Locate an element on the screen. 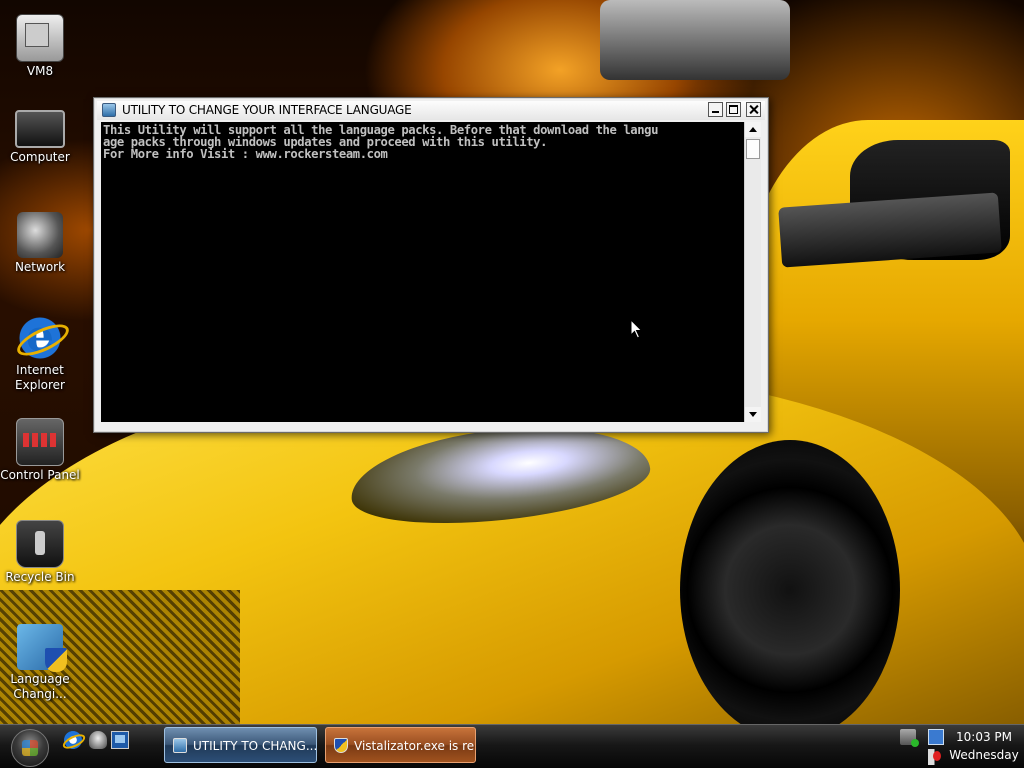  show-desktop-icon is located at coordinates (98, 740).